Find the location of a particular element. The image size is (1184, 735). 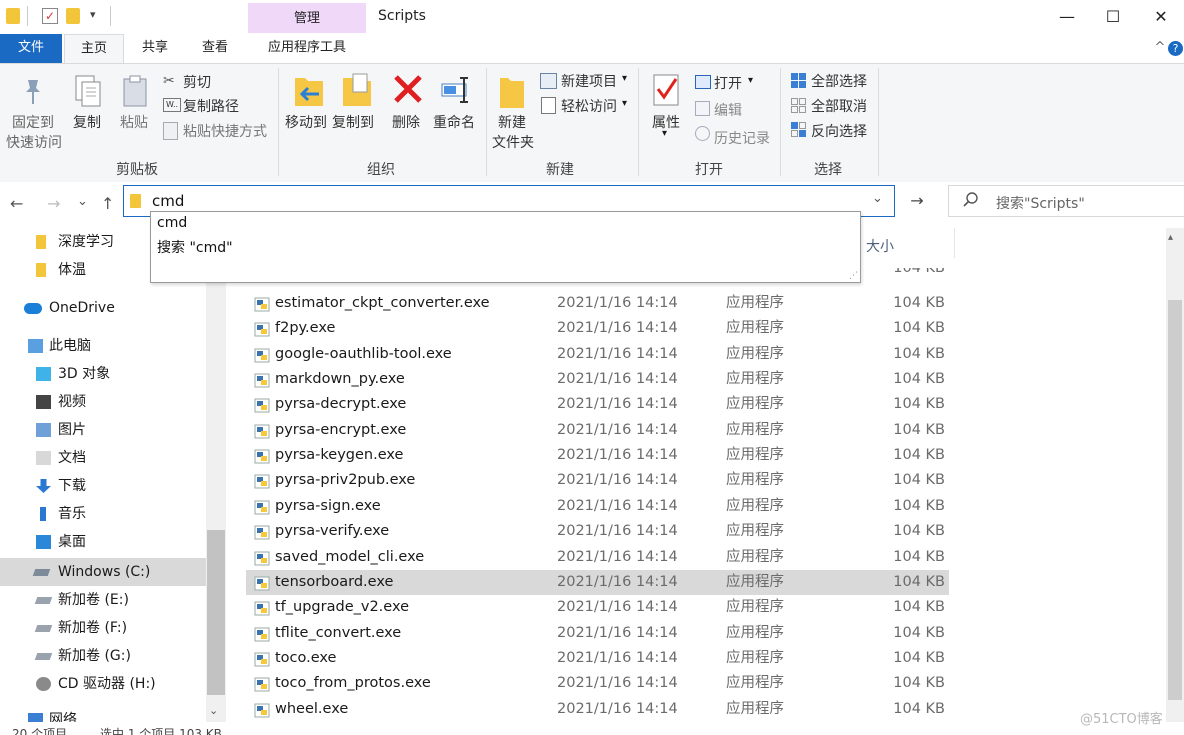

tab-file: 文件 is located at coordinates (31, 49).